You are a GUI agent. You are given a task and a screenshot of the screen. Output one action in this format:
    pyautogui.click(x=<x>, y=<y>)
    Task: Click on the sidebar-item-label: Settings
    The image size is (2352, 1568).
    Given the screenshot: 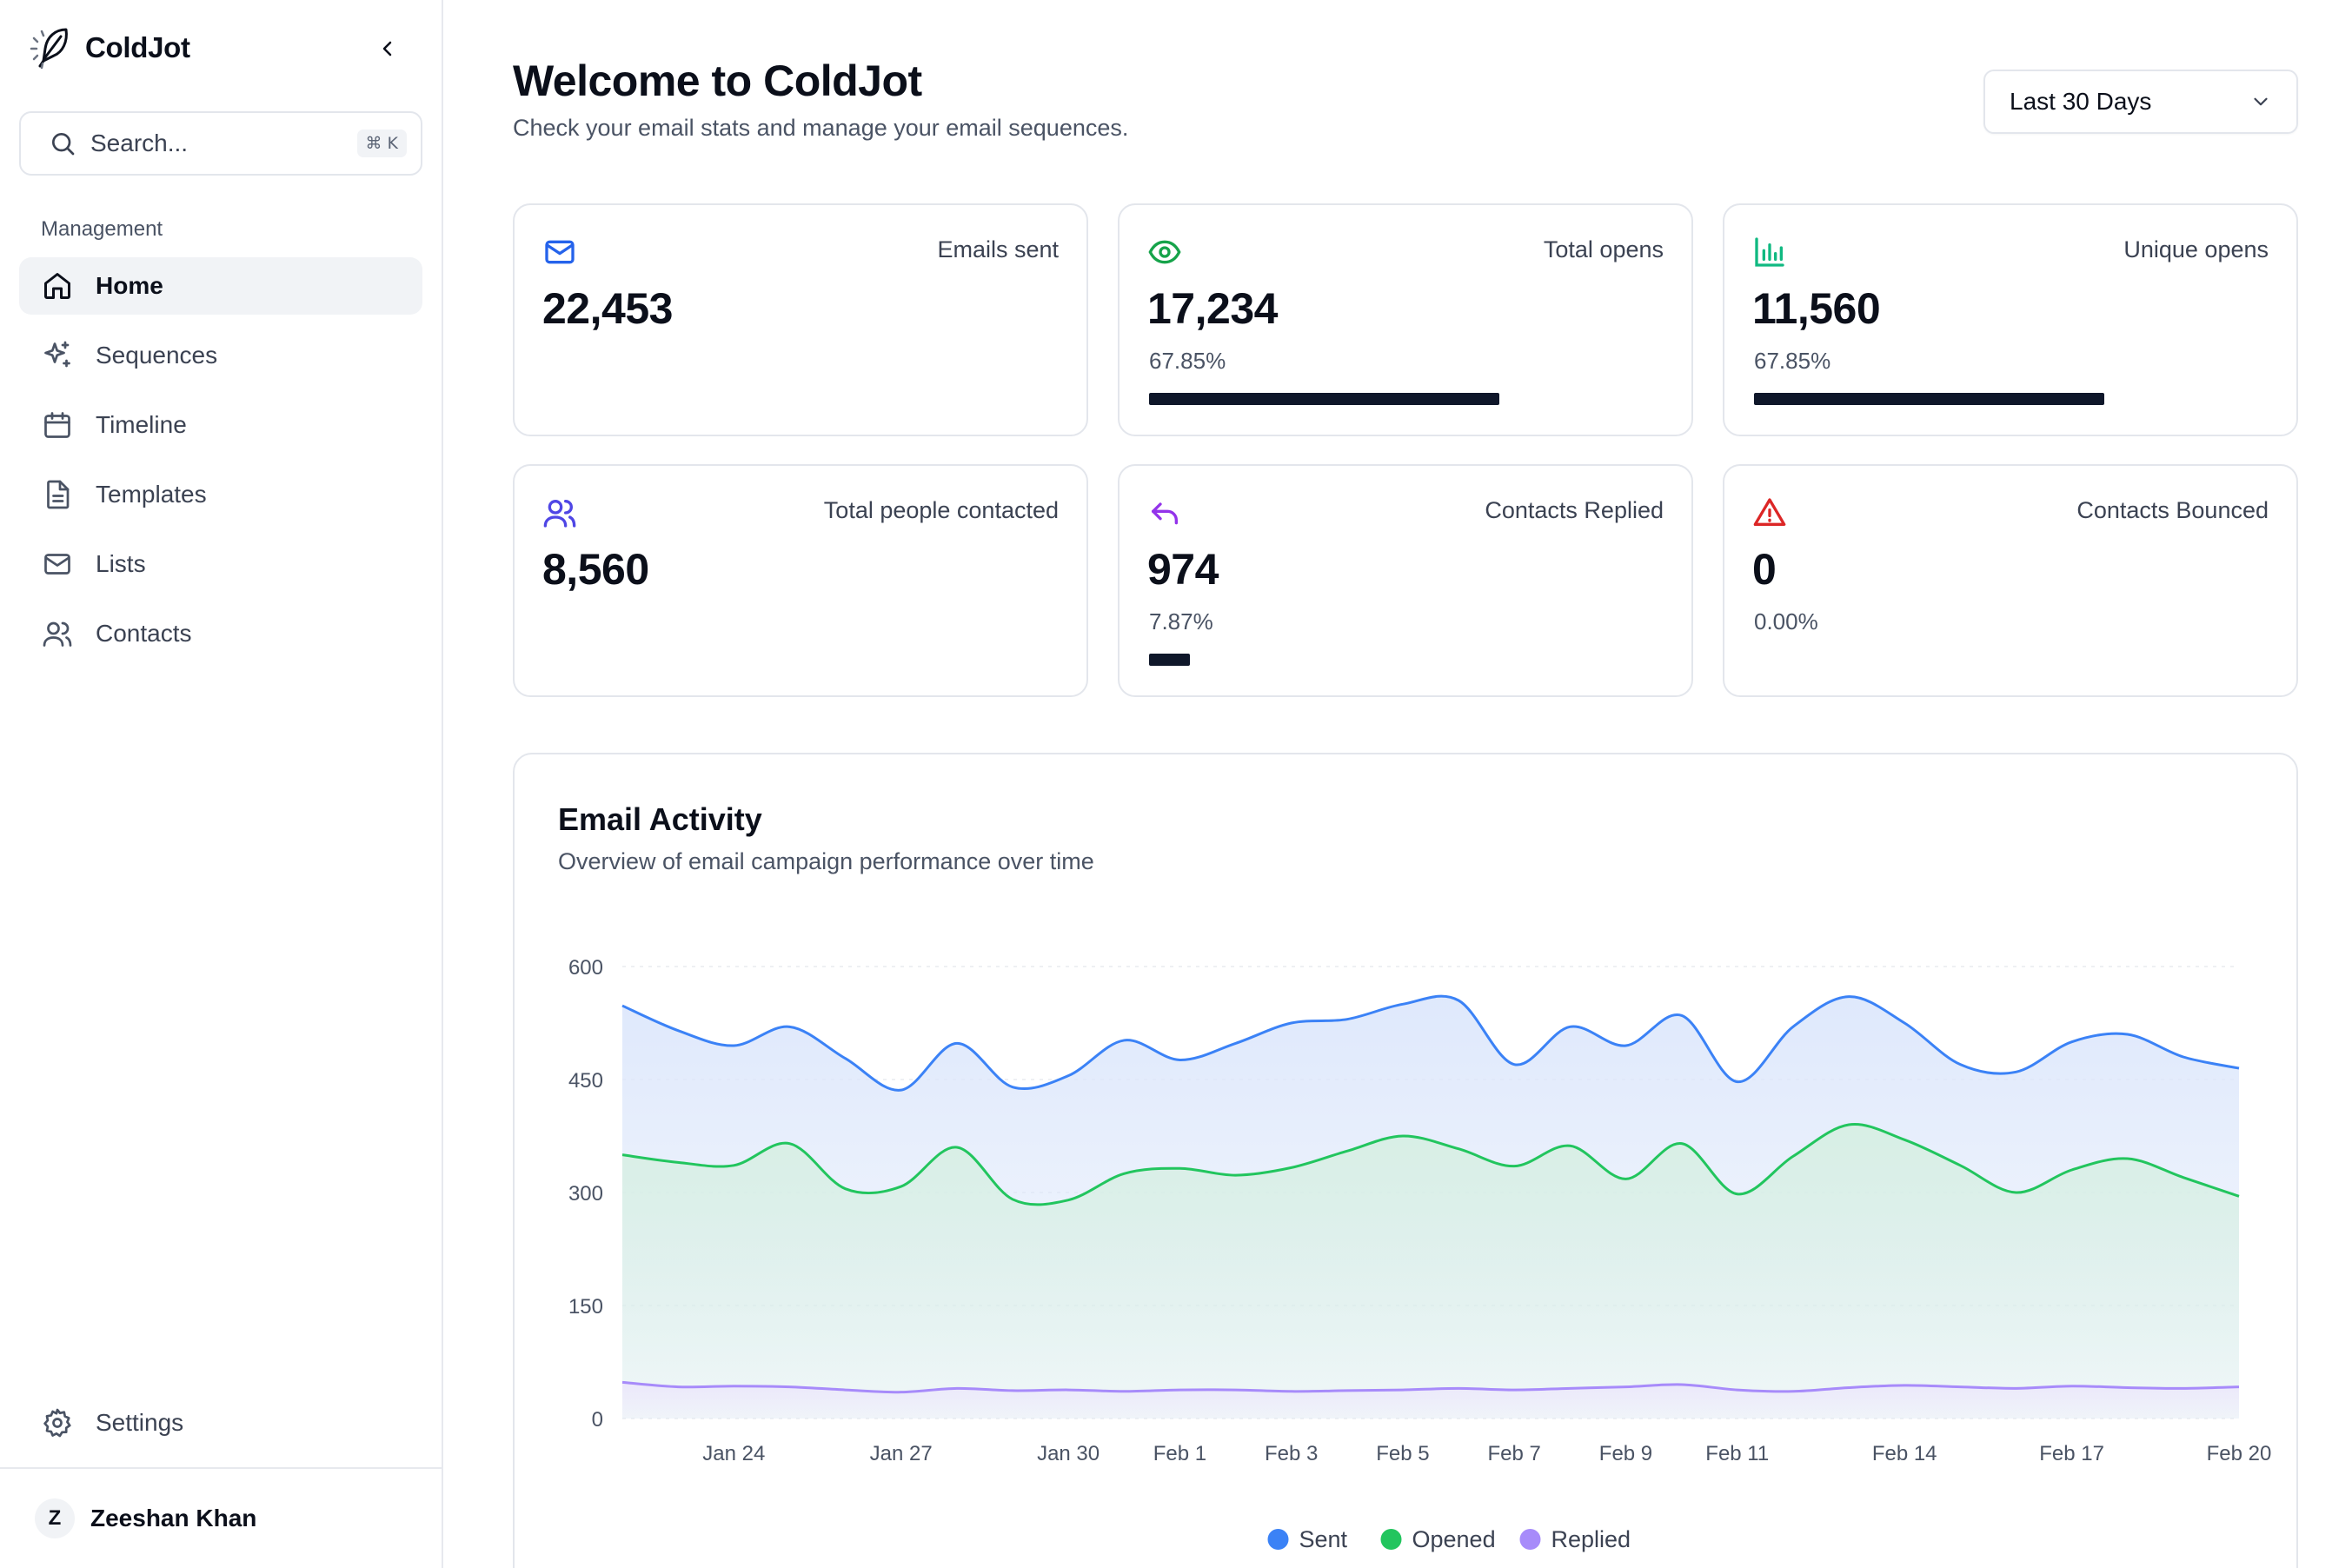 What is the action you would take?
    pyautogui.click(x=140, y=1422)
    